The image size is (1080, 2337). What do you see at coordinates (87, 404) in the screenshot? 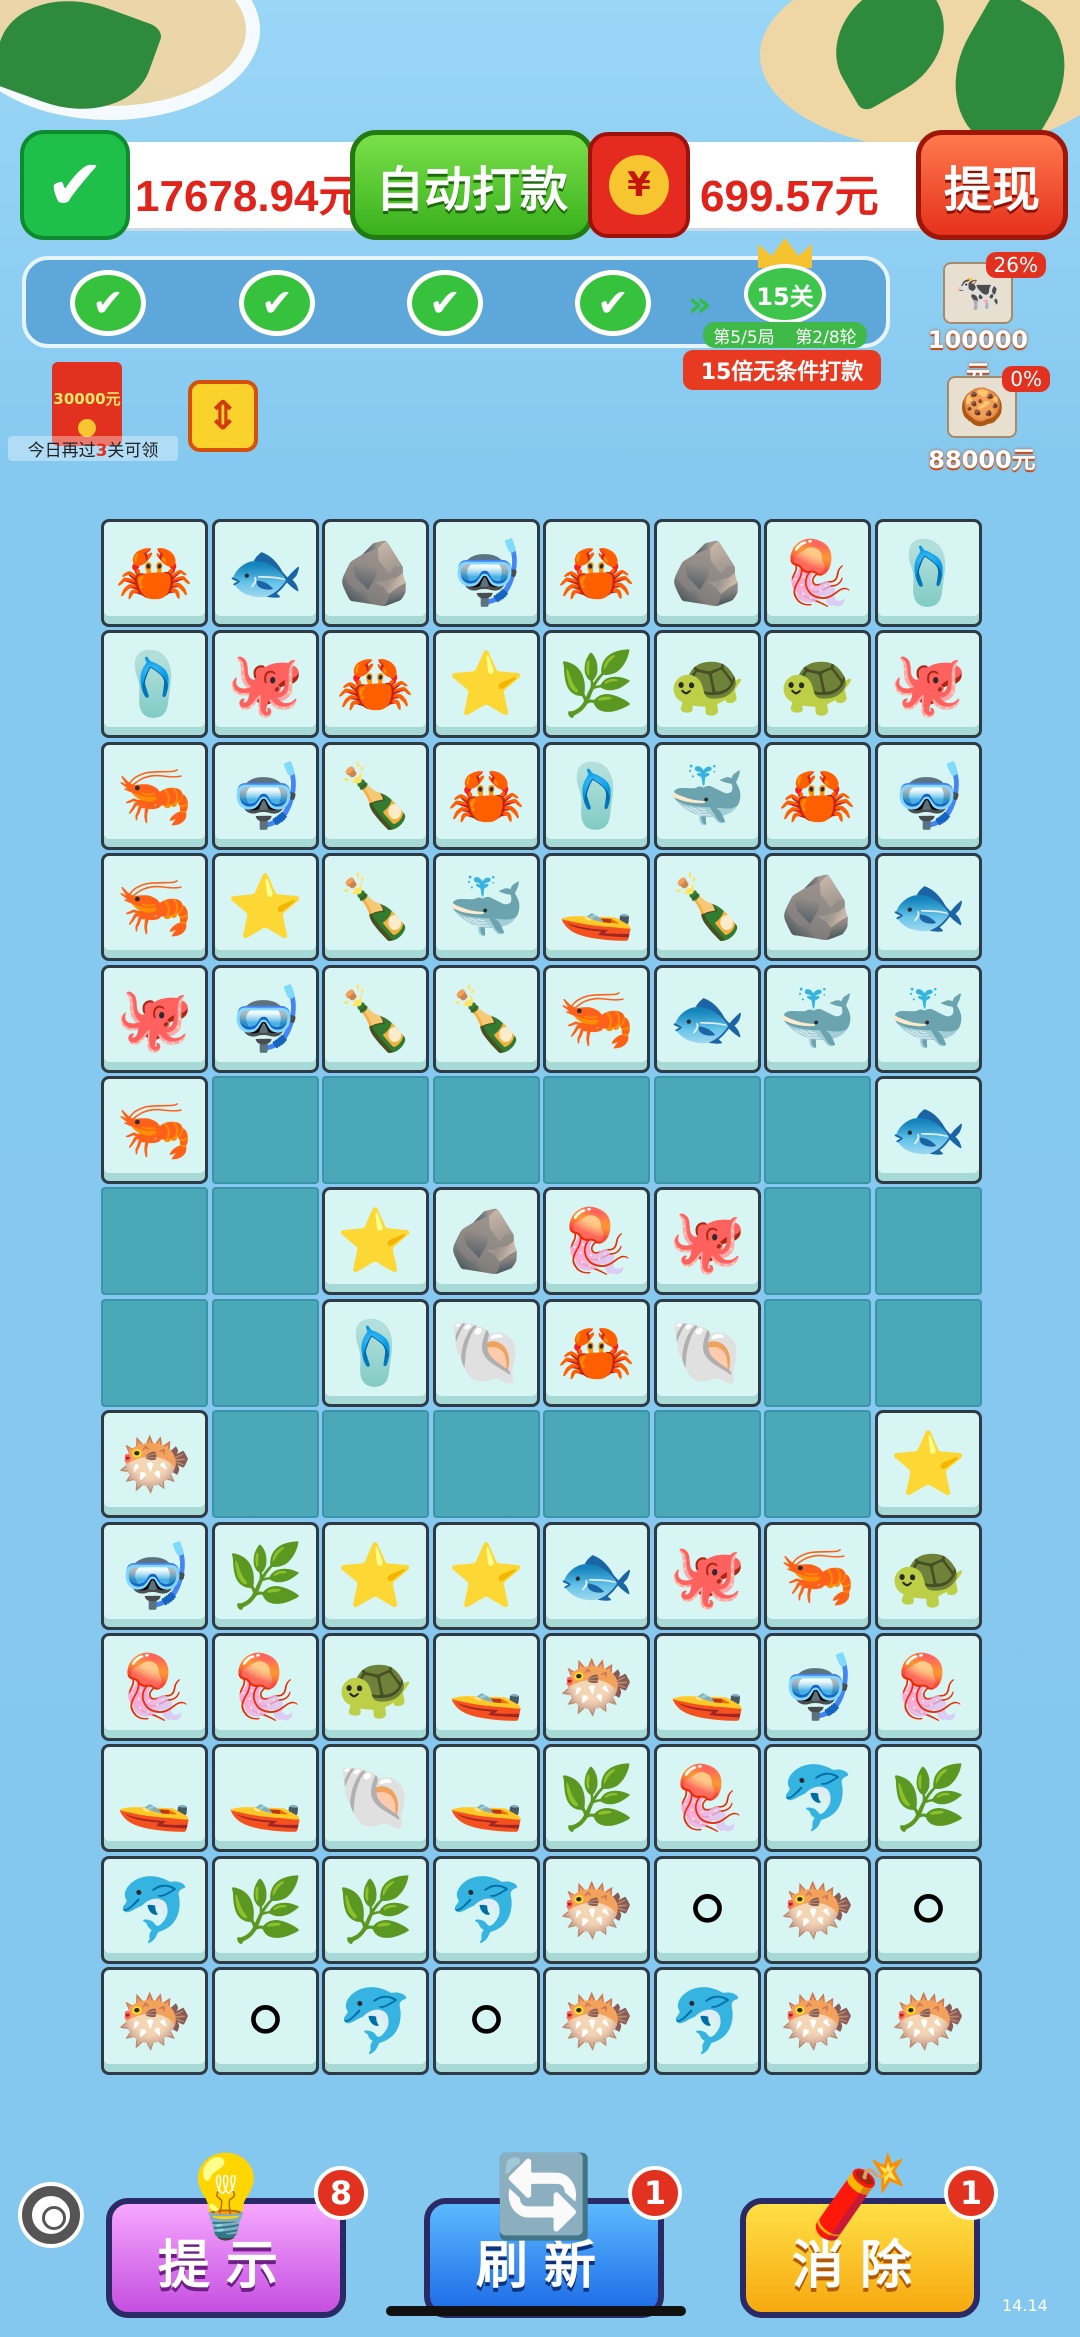
I see `red-envelope-reward: 30000元` at bounding box center [87, 404].